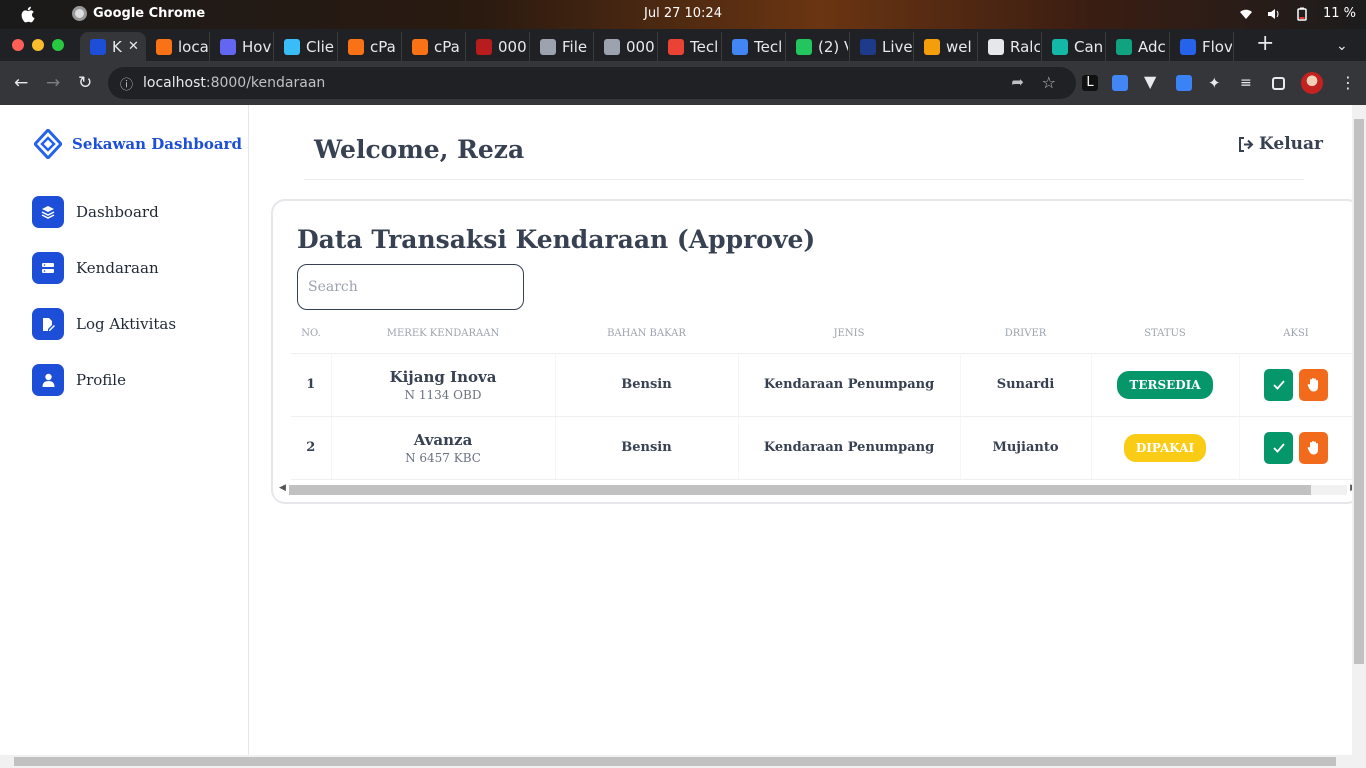 The height and width of the screenshot is (768, 1366). I want to click on vehicle-cell: Avanza N 6457 KBC, so click(443, 448).